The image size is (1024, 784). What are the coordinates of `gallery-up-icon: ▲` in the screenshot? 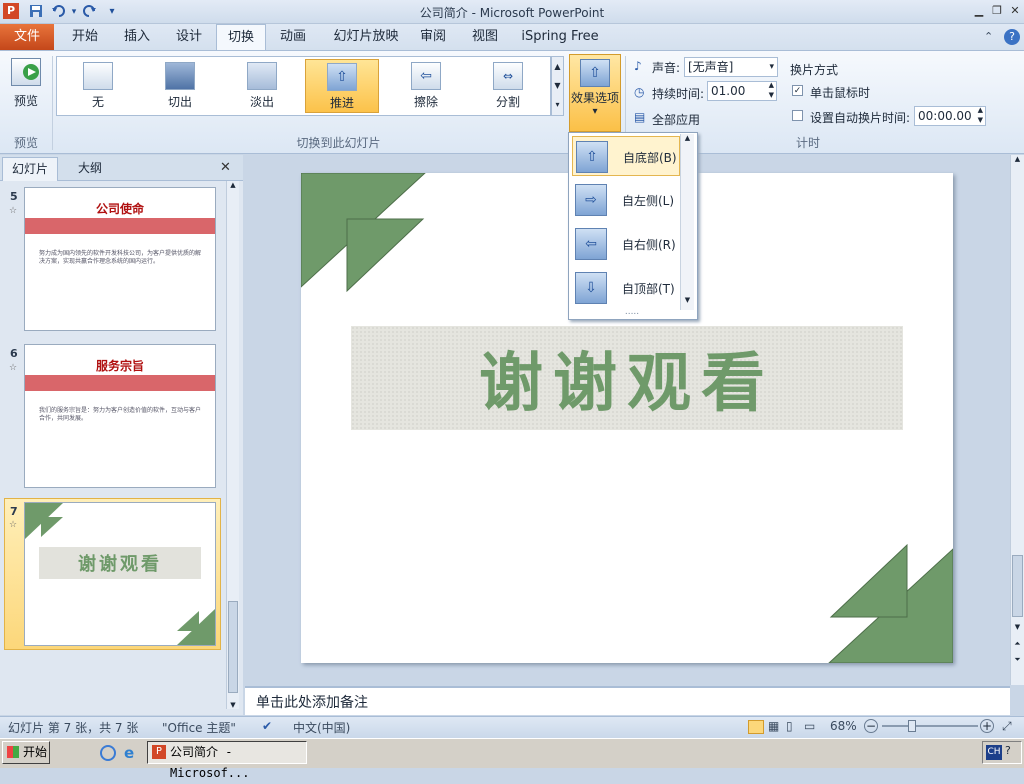 It's located at (557, 66).